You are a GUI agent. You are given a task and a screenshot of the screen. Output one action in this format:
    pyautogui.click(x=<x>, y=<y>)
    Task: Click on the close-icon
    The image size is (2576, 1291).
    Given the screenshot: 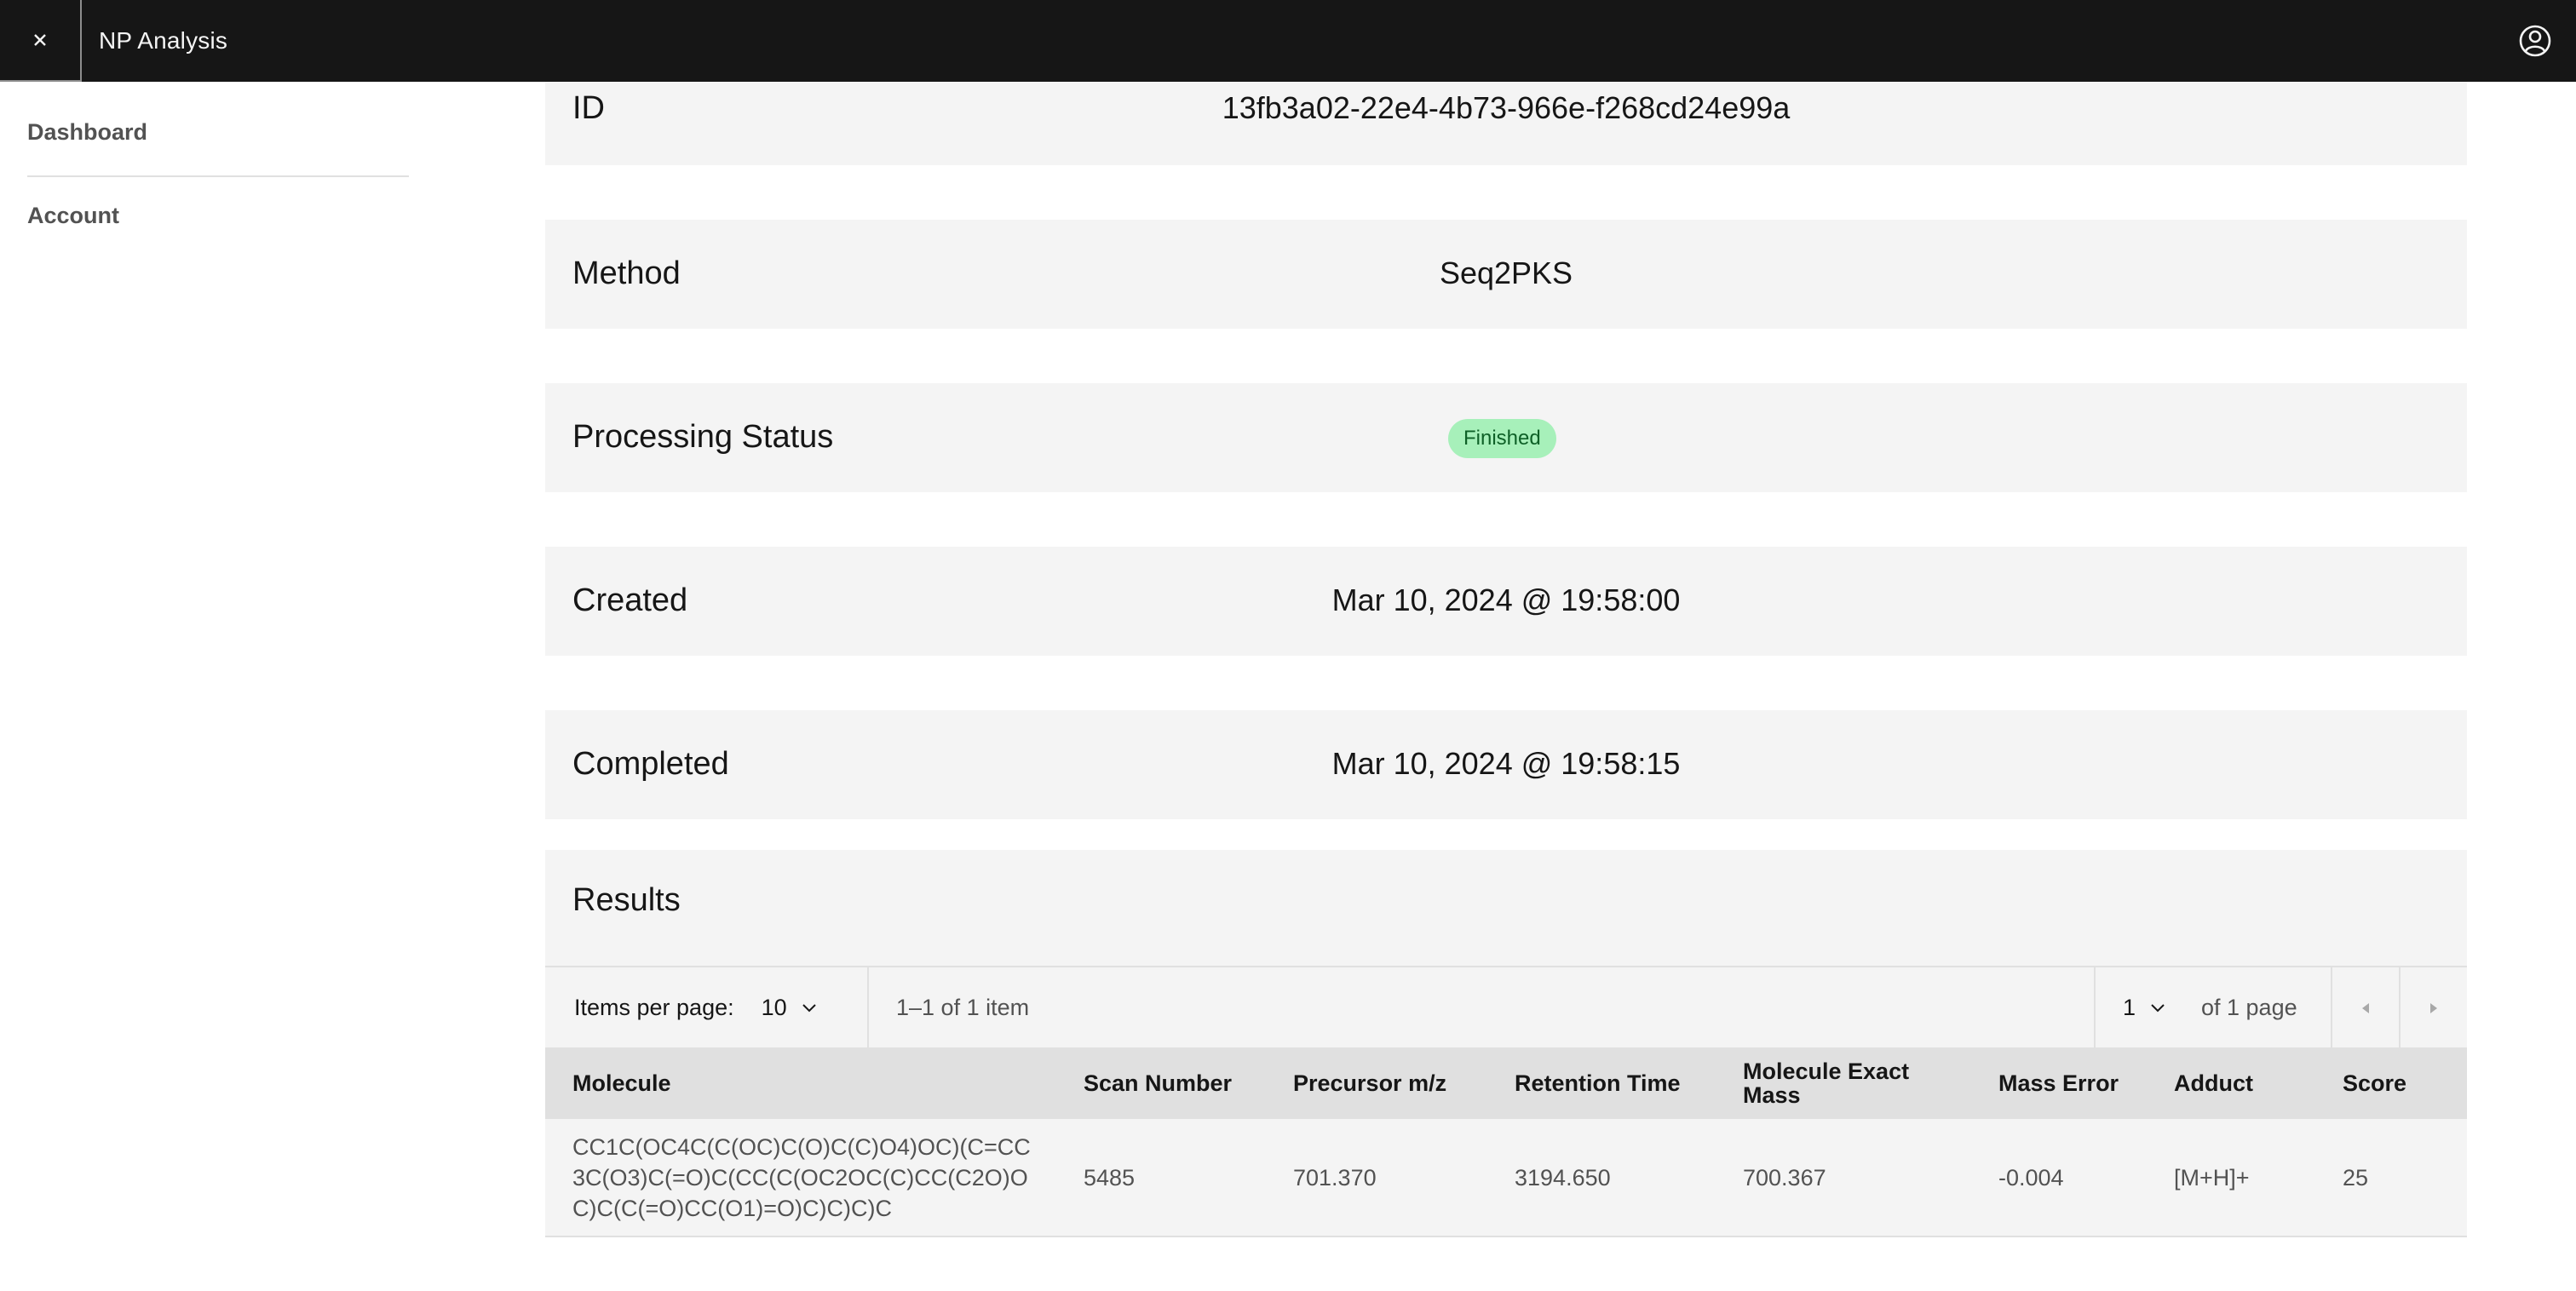 What is the action you would take?
    pyautogui.click(x=40, y=40)
    